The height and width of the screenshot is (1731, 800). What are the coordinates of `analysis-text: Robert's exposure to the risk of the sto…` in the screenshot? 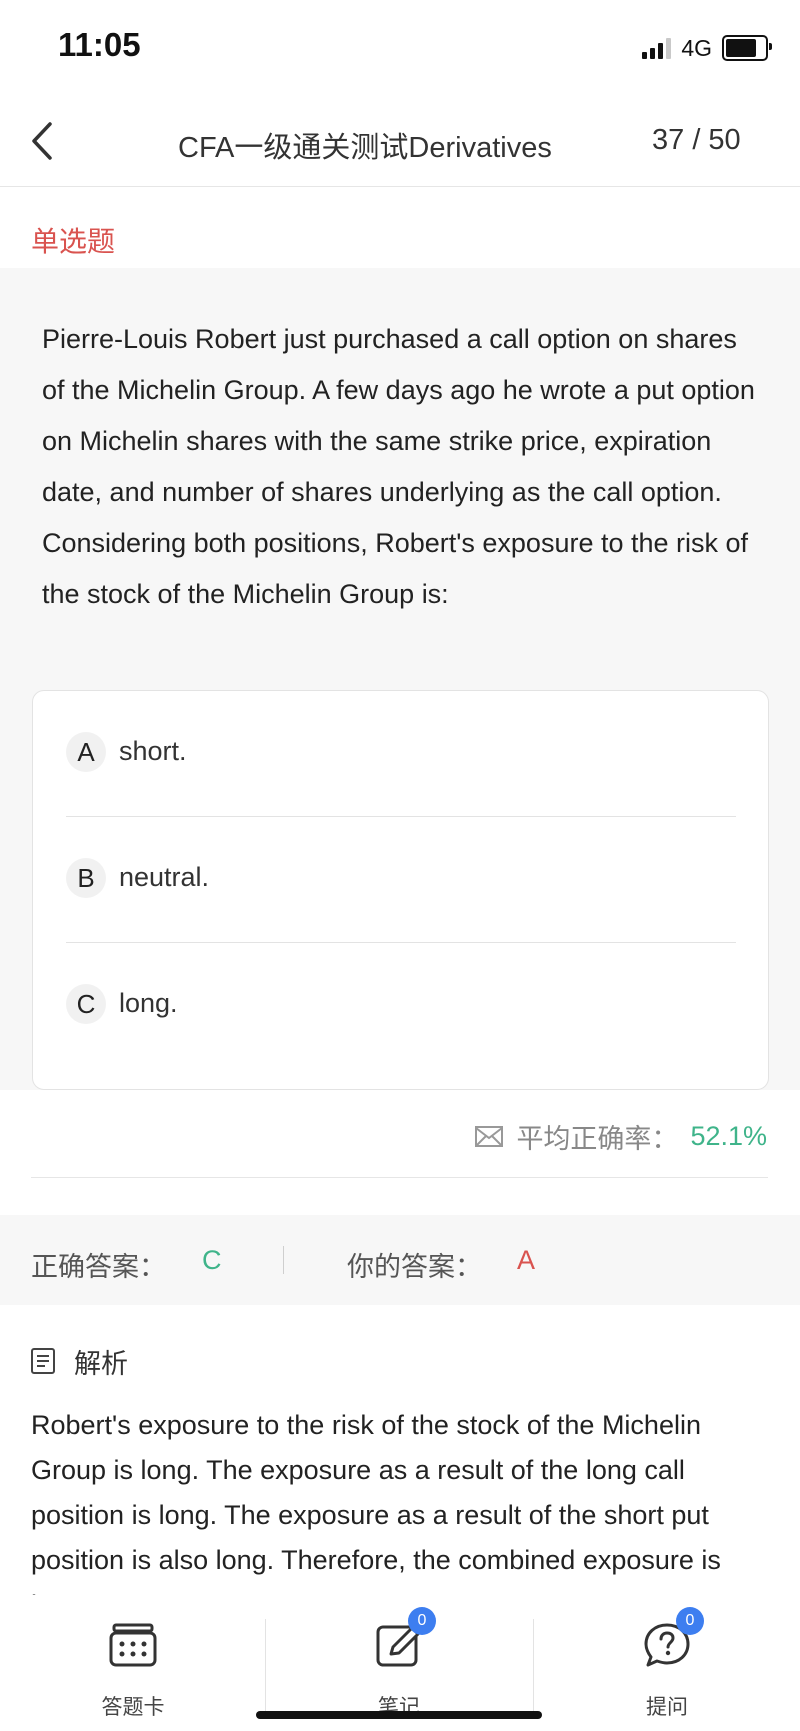 It's located at (376, 1502).